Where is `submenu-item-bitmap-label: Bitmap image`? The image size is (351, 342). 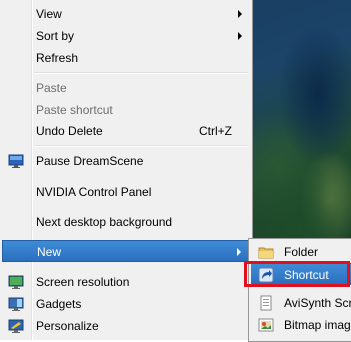 submenu-item-bitmap-label: Bitmap image is located at coordinates (317, 325).